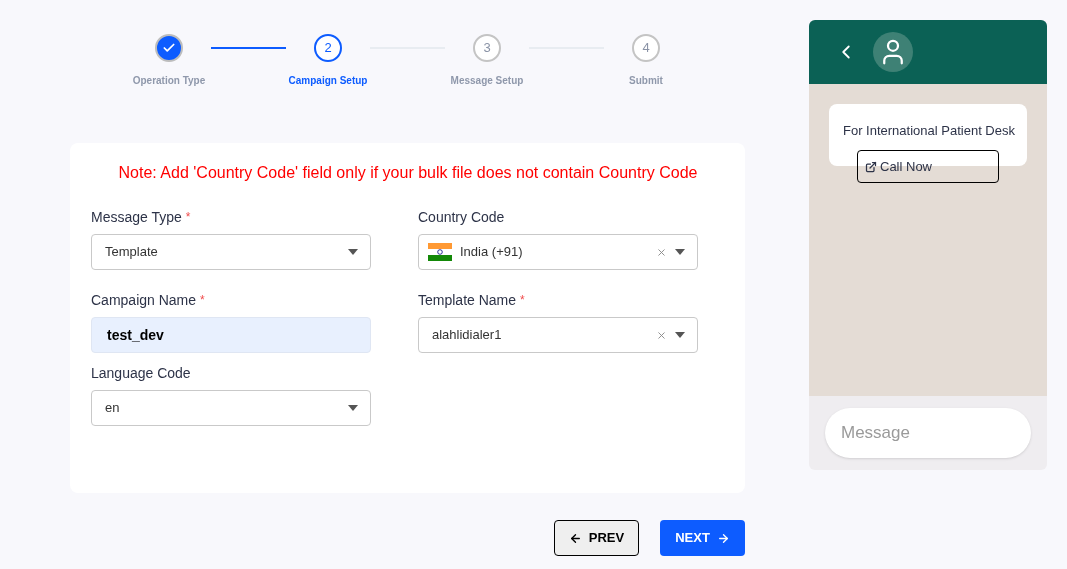  I want to click on step-label: Operation Type, so click(169, 81).